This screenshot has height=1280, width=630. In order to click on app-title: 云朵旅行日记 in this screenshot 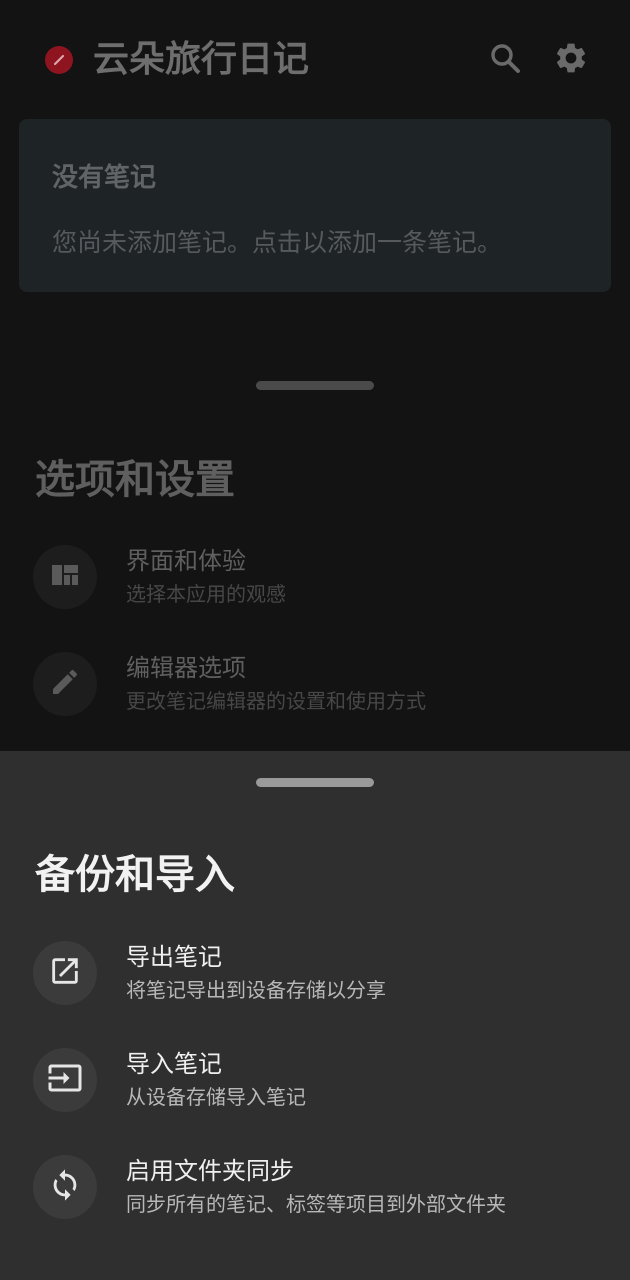, I will do `click(201, 59)`.